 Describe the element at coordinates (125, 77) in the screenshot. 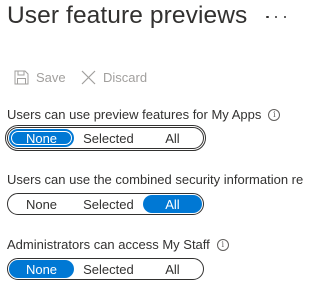

I see `discard-label: Discard` at that location.